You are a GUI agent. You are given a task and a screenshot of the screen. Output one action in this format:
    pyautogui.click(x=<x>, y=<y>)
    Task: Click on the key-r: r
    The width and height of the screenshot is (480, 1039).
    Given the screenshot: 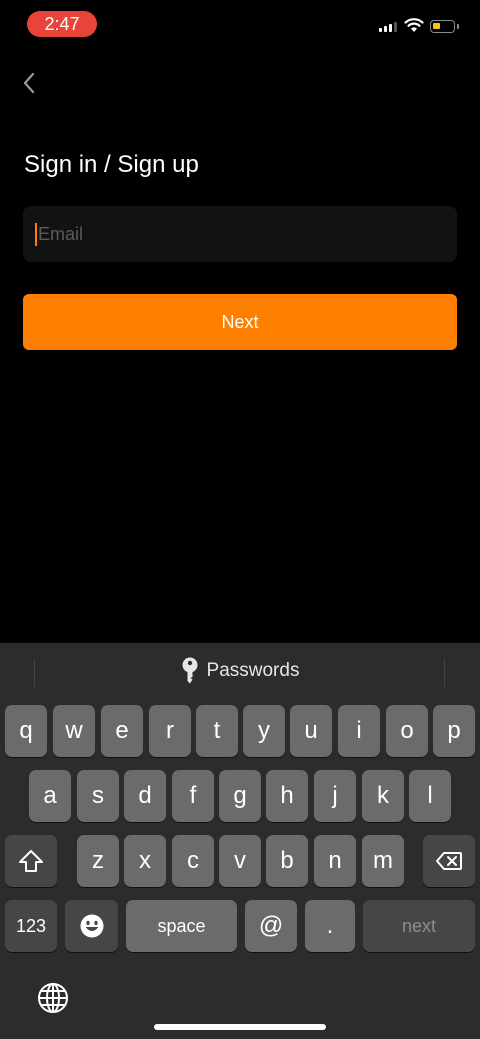 What is the action you would take?
    pyautogui.click(x=170, y=731)
    